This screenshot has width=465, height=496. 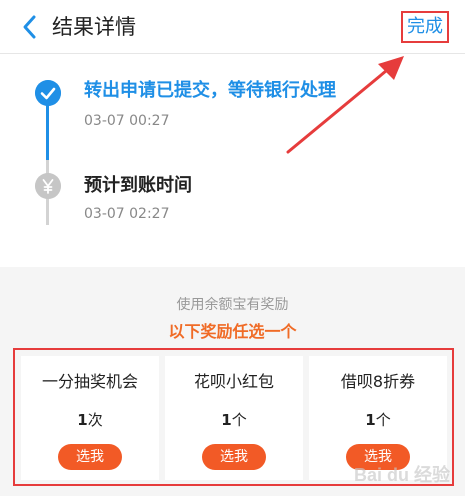 What do you see at coordinates (95, 420) in the screenshot?
I see `reward-count-unit: 次` at bounding box center [95, 420].